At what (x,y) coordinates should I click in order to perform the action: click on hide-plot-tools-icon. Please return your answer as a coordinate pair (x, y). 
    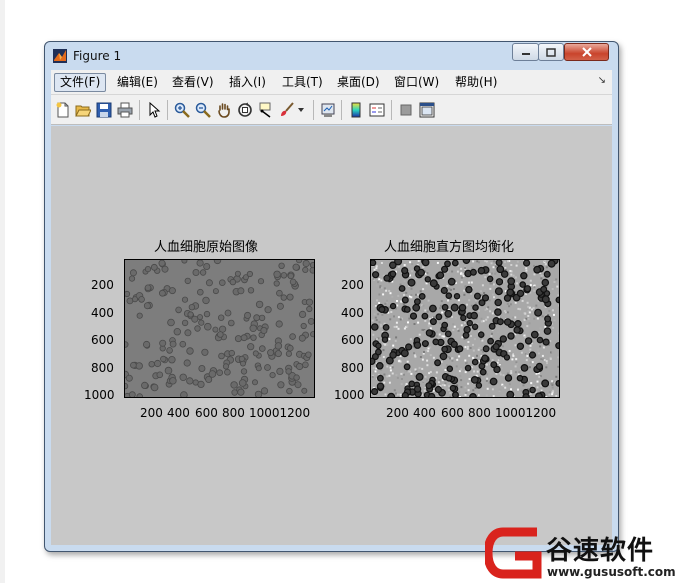
    Looking at the image, I should click on (406, 110).